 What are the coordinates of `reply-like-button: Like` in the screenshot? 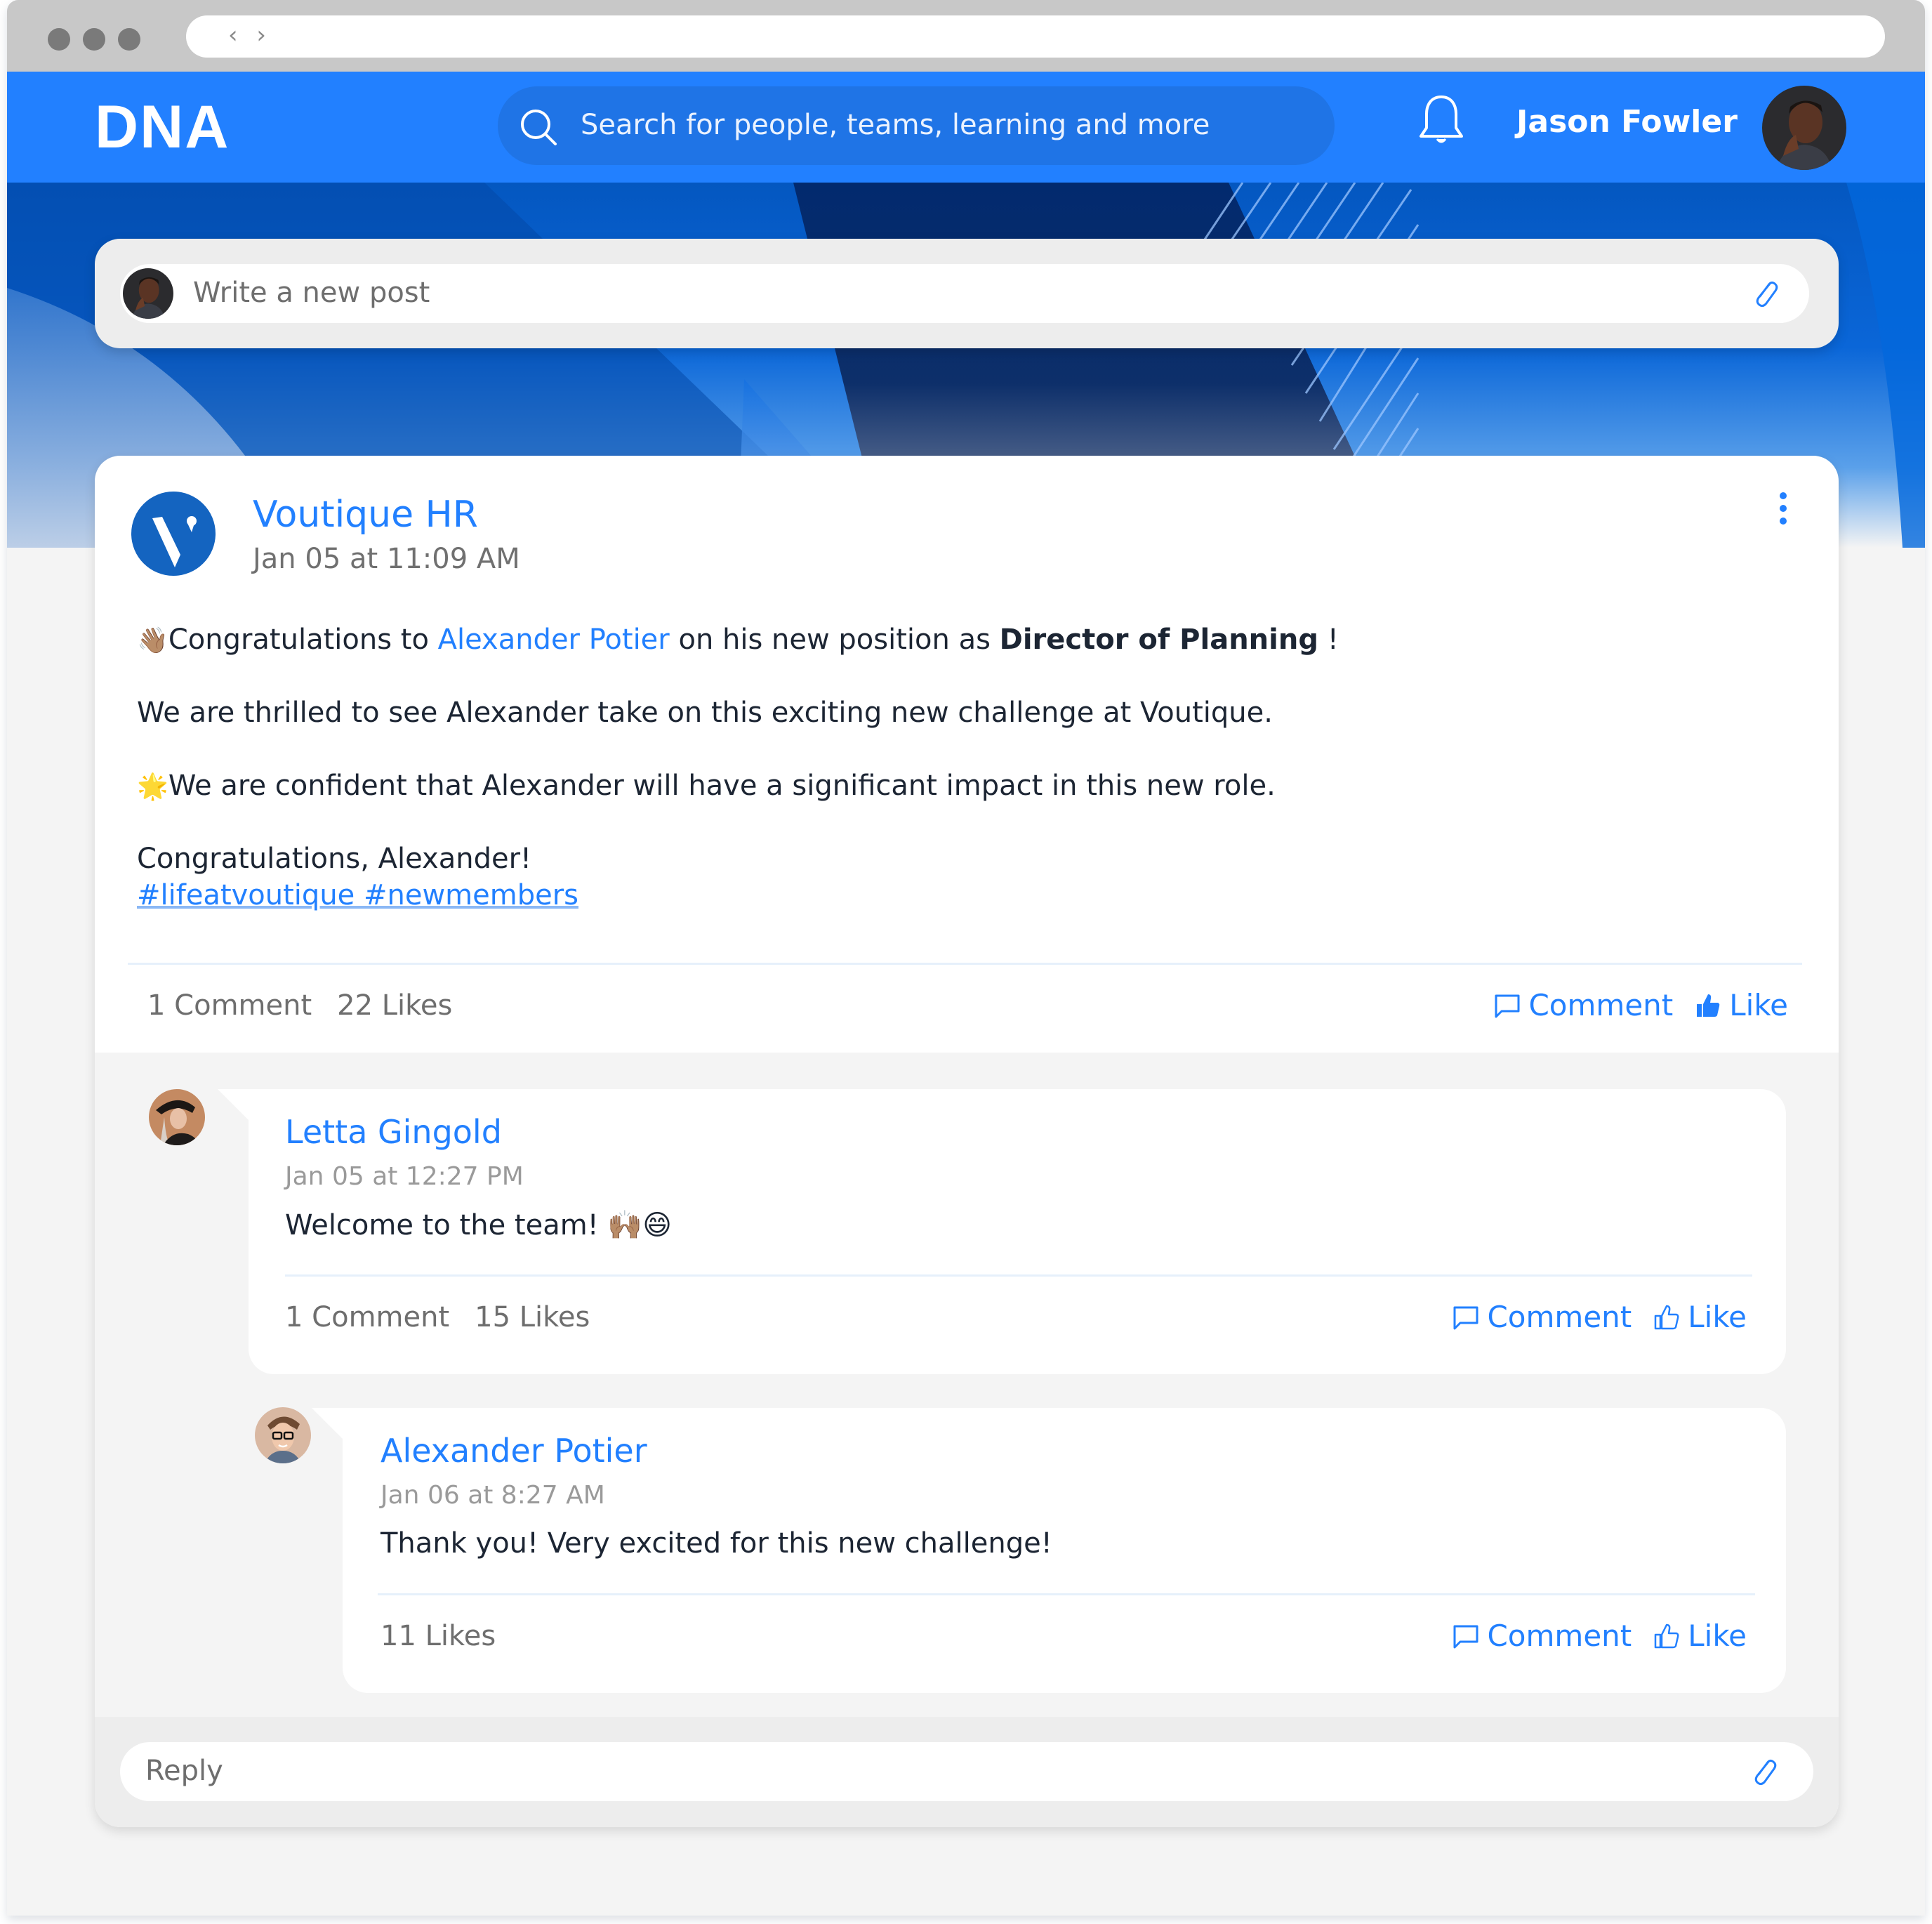 It's located at (1700, 1636).